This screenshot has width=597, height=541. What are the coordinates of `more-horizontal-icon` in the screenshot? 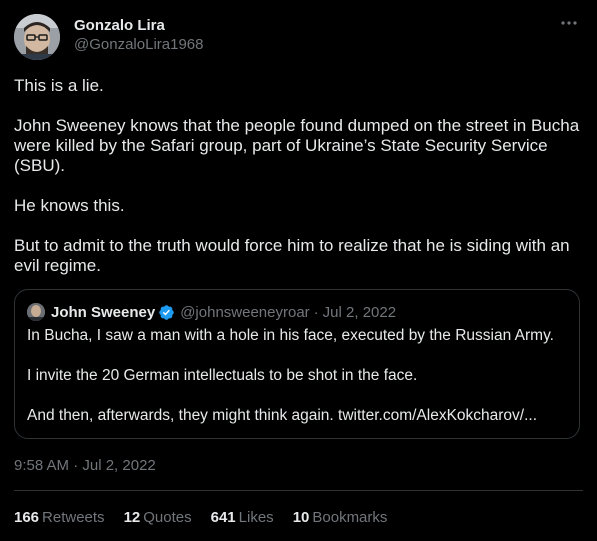 It's located at (569, 24).